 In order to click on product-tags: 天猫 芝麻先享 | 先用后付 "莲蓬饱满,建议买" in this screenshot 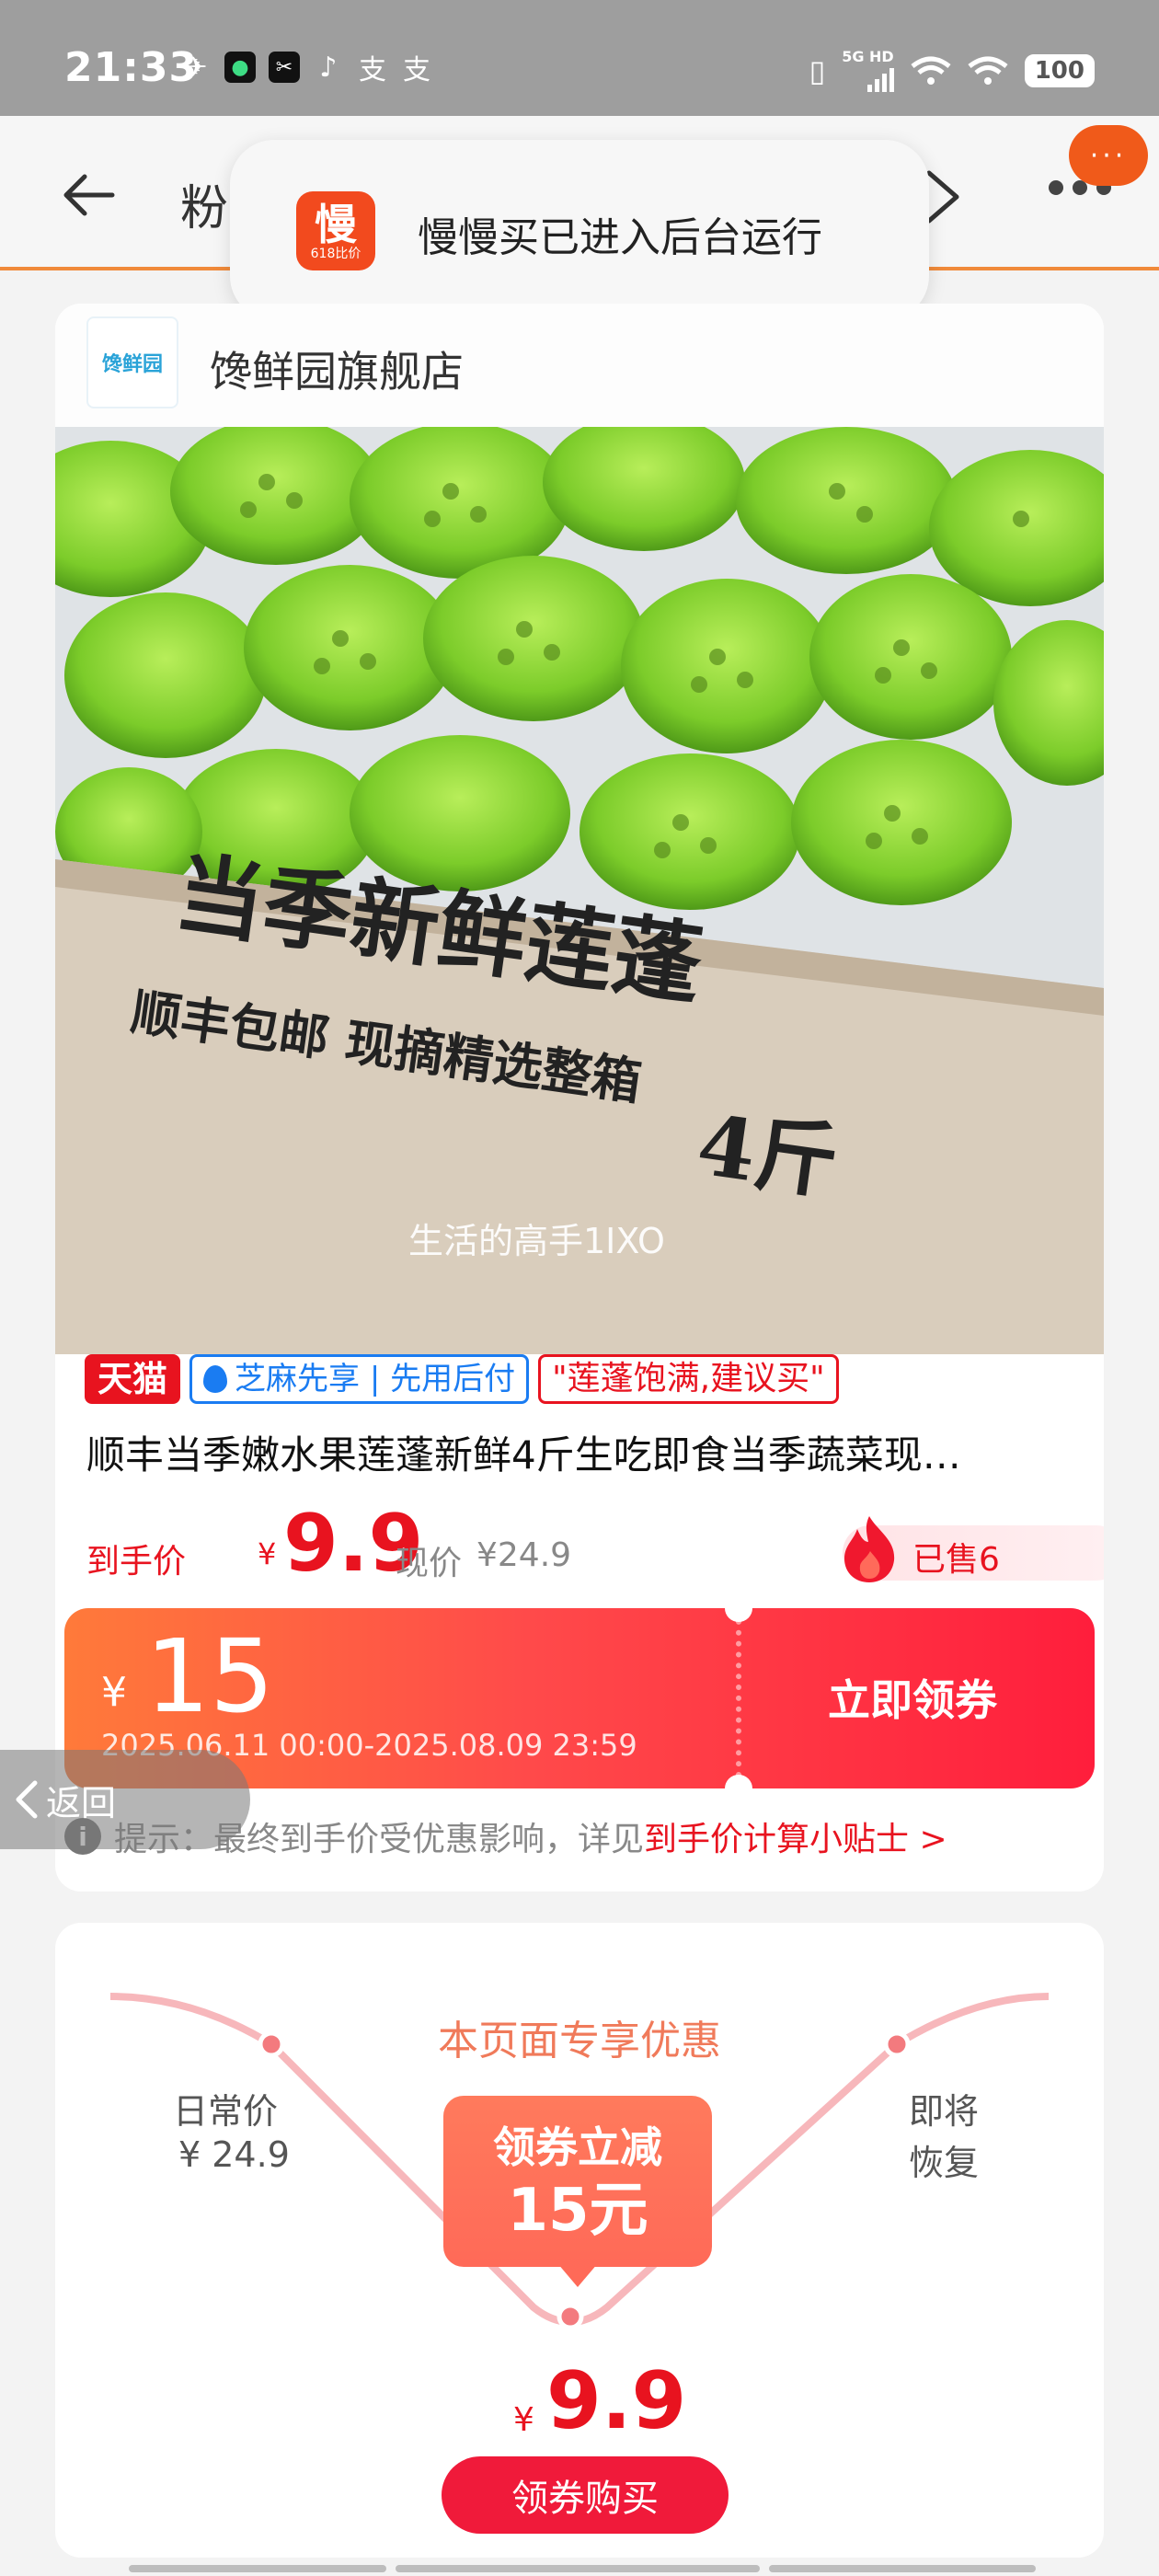, I will do `click(462, 1379)`.